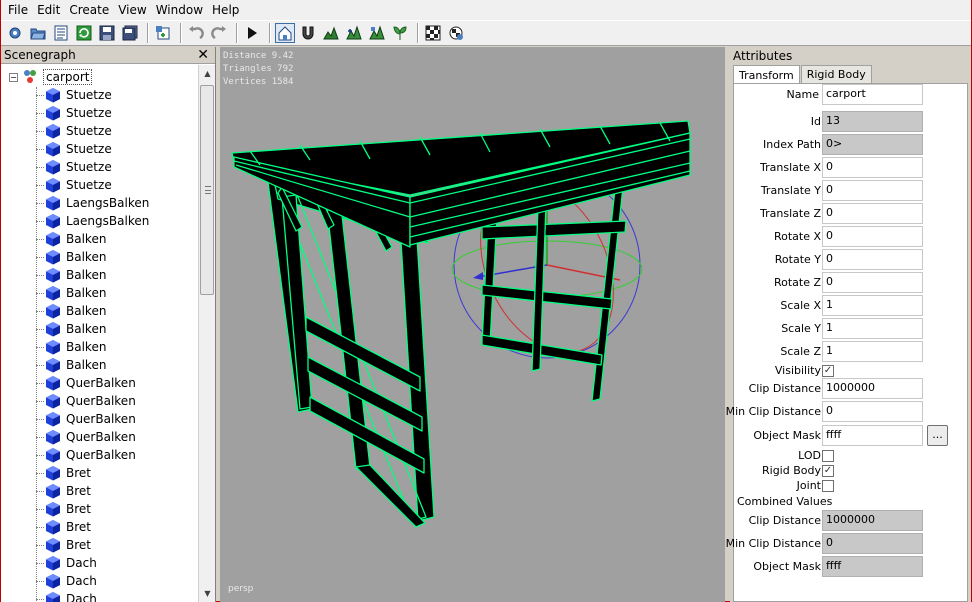  What do you see at coordinates (13, 77) in the screenshot?
I see `collapse-icon: −` at bounding box center [13, 77].